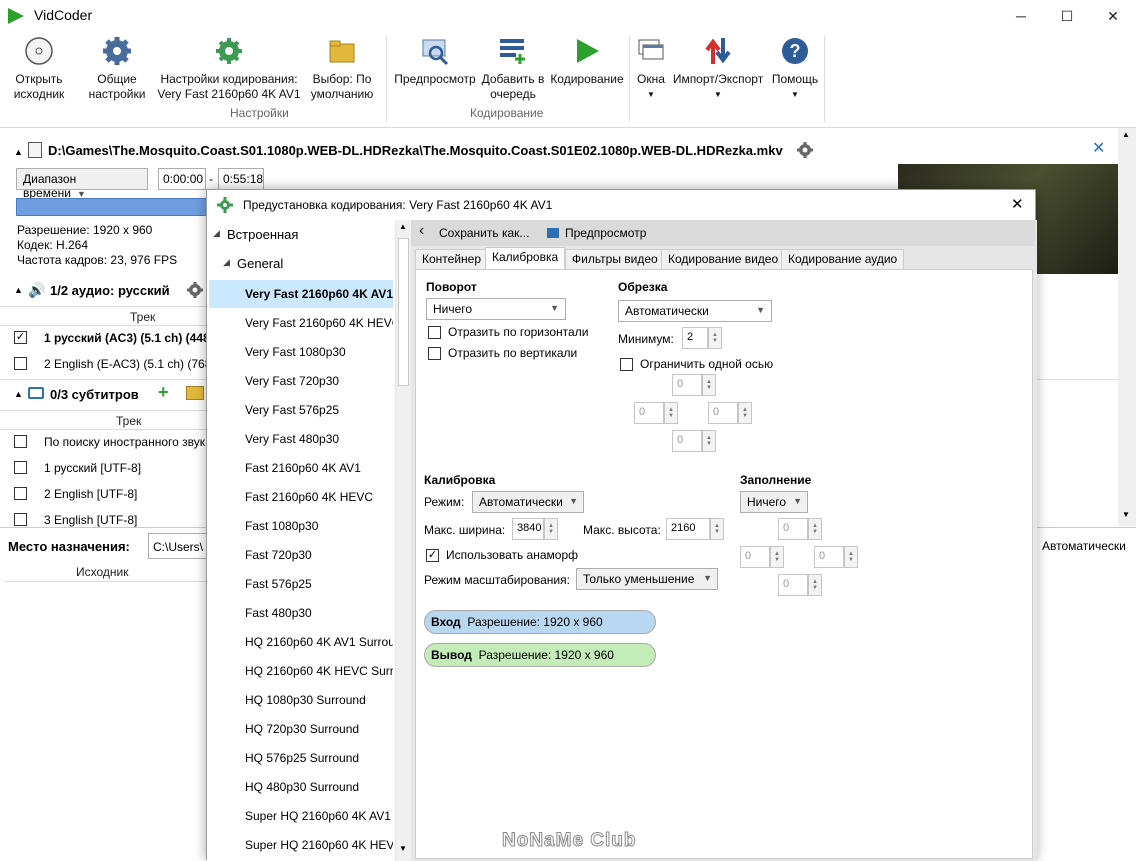 Image resolution: width=1136 pixels, height=861 pixels. Describe the element at coordinates (182, 179) in the screenshot. I see `range-start-input: 0:00:00` at that location.